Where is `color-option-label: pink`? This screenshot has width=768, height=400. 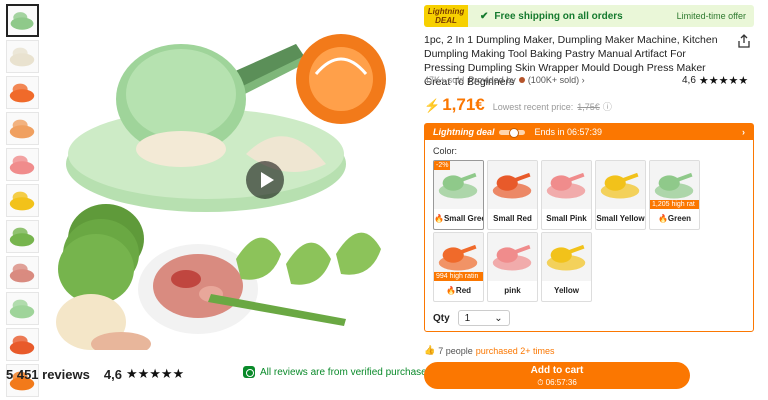 color-option-label: pink is located at coordinates (512, 291).